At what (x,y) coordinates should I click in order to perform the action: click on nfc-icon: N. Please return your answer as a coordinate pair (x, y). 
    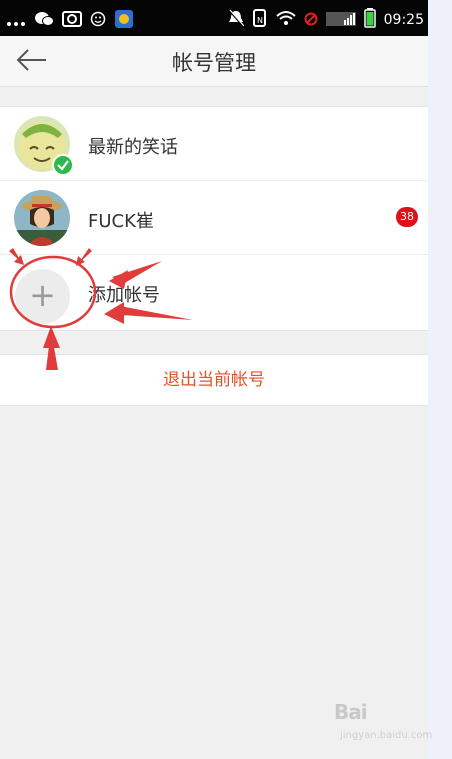
    Looking at the image, I should click on (260, 20).